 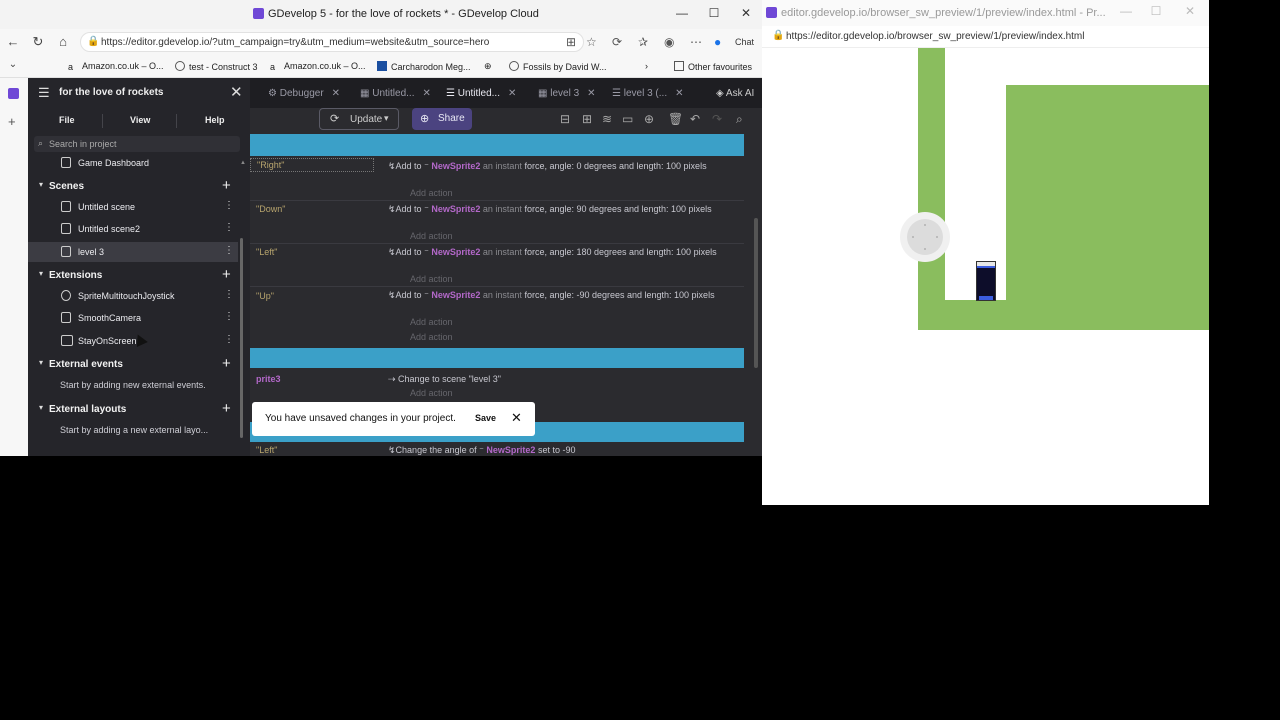 I want to click on redo-icon: ↷, so click(x=717, y=119).